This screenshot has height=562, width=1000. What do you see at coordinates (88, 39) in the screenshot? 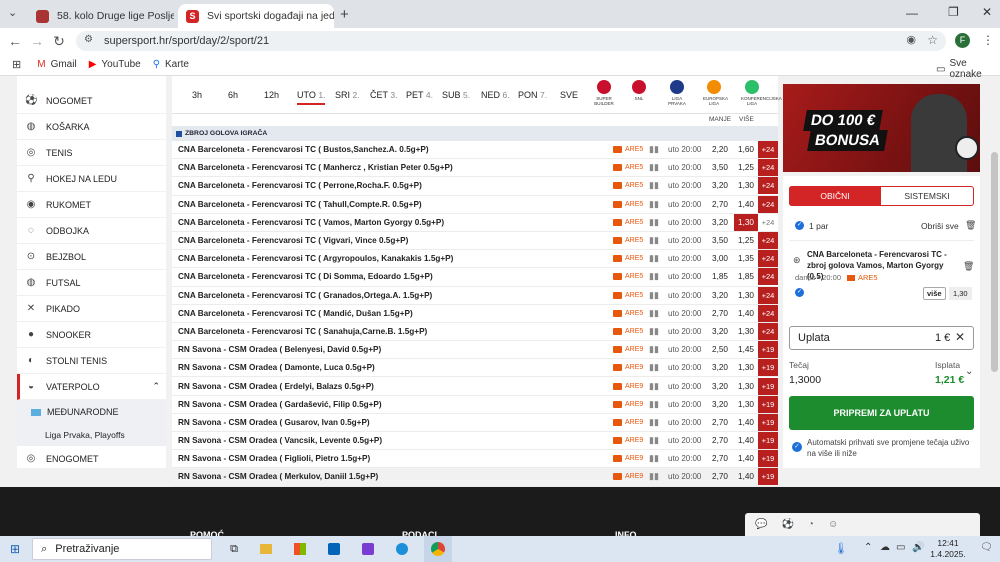
I see `site-info-icon: ⚙` at bounding box center [88, 39].